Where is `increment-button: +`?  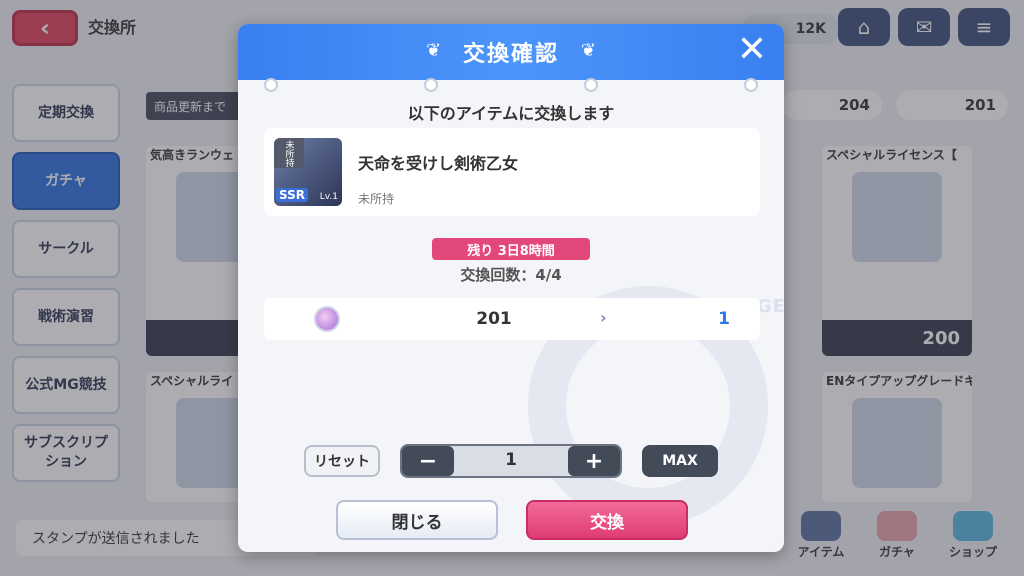 increment-button: + is located at coordinates (594, 461).